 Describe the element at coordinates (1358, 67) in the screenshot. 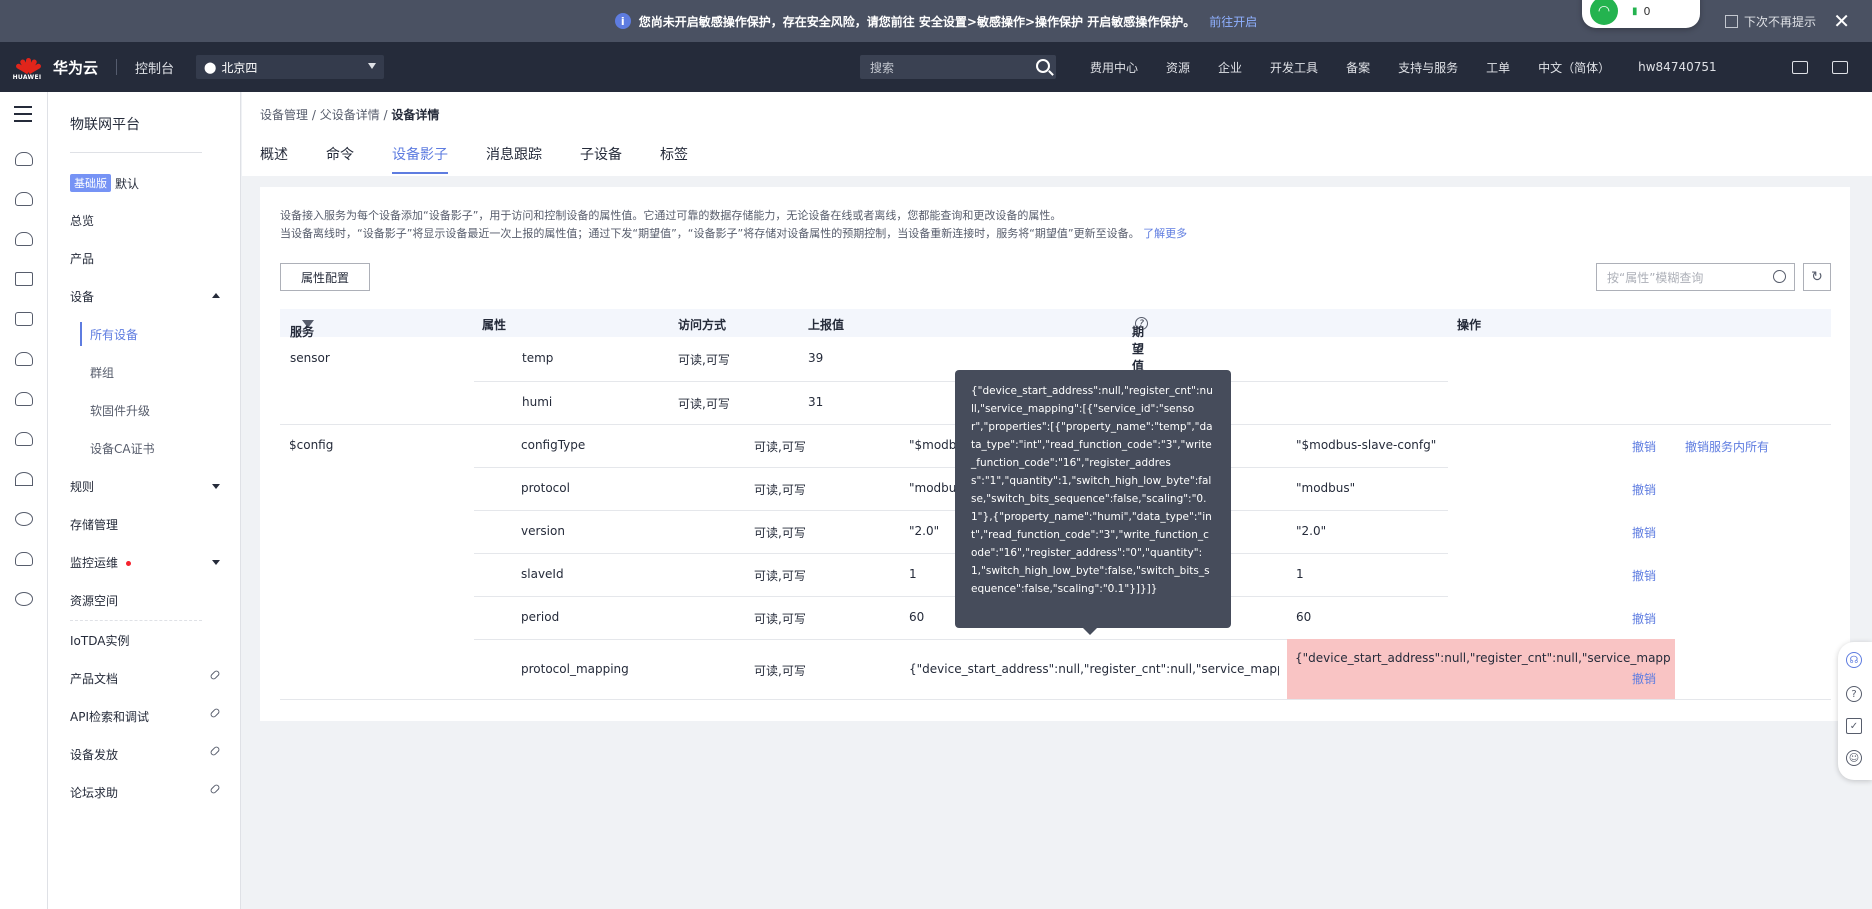

I see `nav-link-filing: 备案` at that location.